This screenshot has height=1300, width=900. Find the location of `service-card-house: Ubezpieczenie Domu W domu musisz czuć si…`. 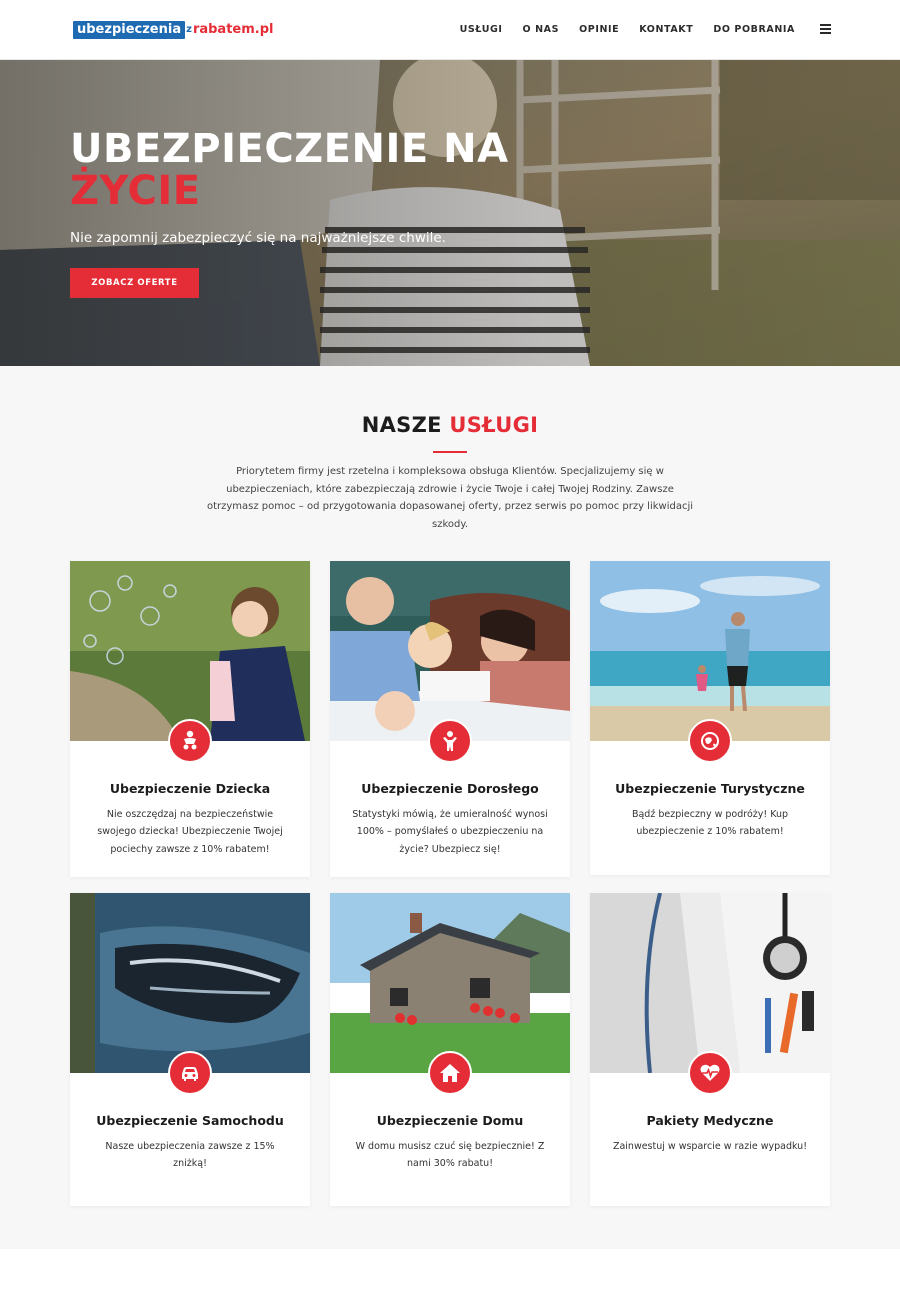

service-card-house: Ubezpieczenie Domu W domu musisz czuć si… is located at coordinates (450, 1049).